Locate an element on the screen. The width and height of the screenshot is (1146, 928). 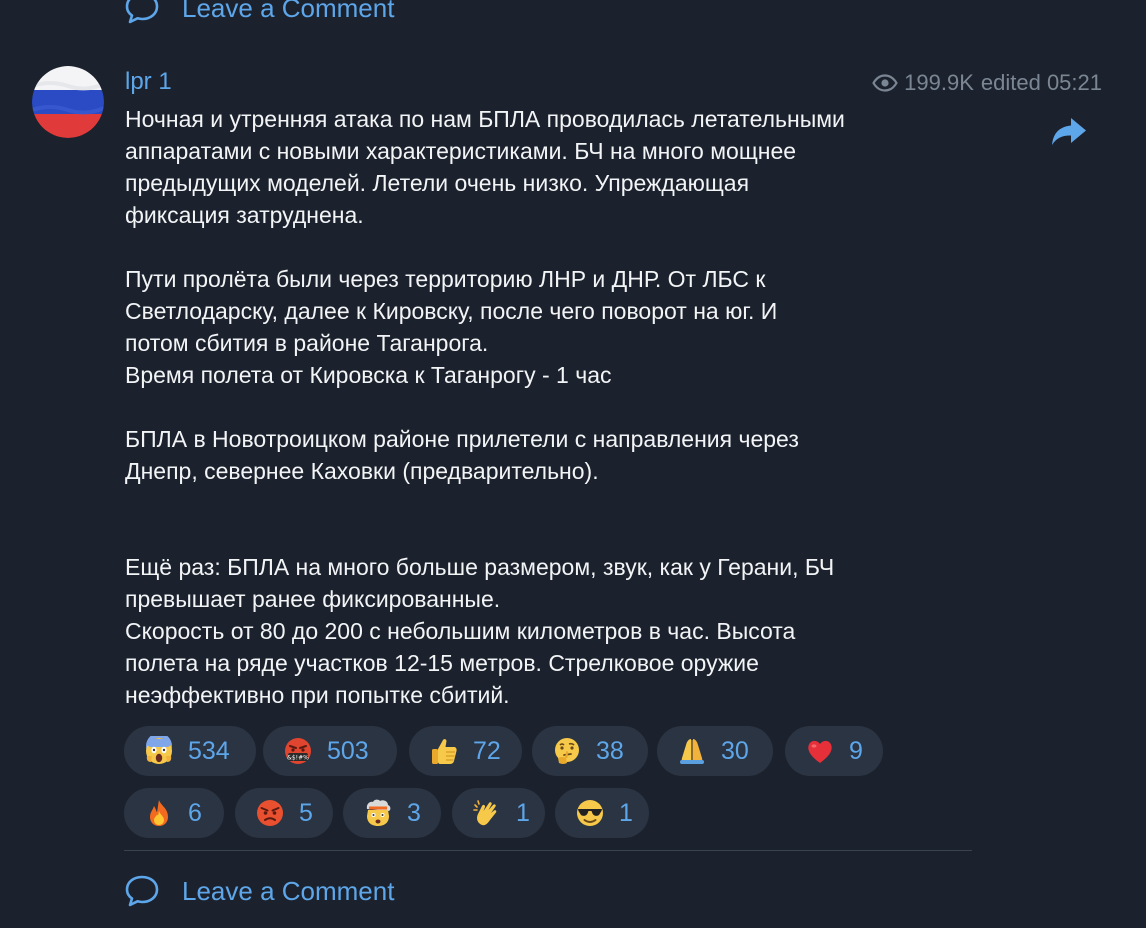
folded-hands-emoji is located at coordinates (692, 751).